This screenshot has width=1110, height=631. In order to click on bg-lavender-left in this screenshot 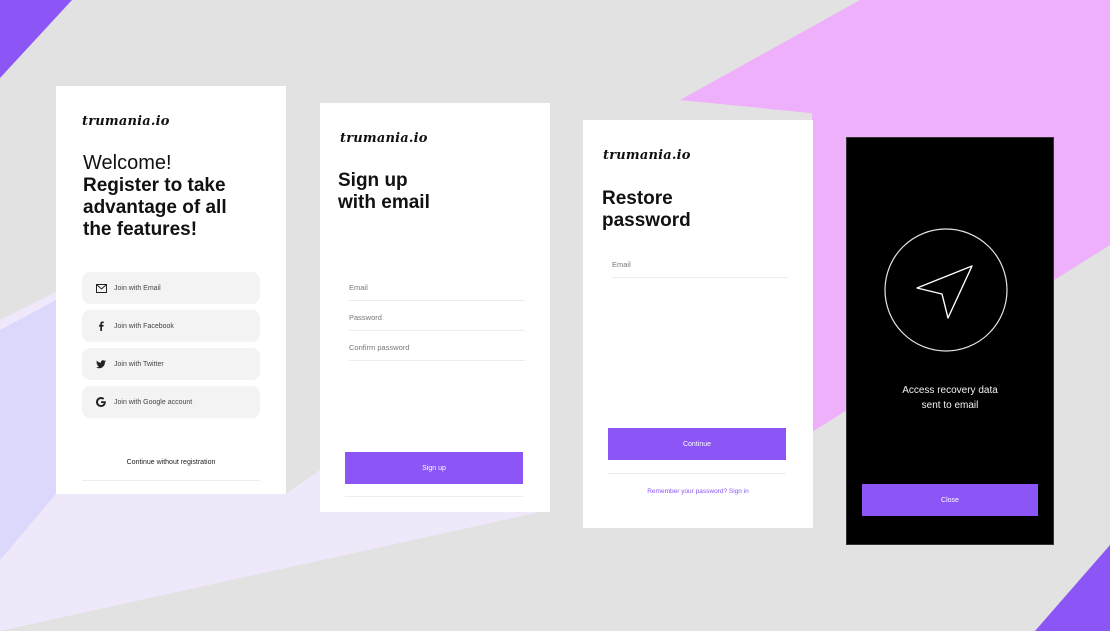, I will do `click(28, 430)`.